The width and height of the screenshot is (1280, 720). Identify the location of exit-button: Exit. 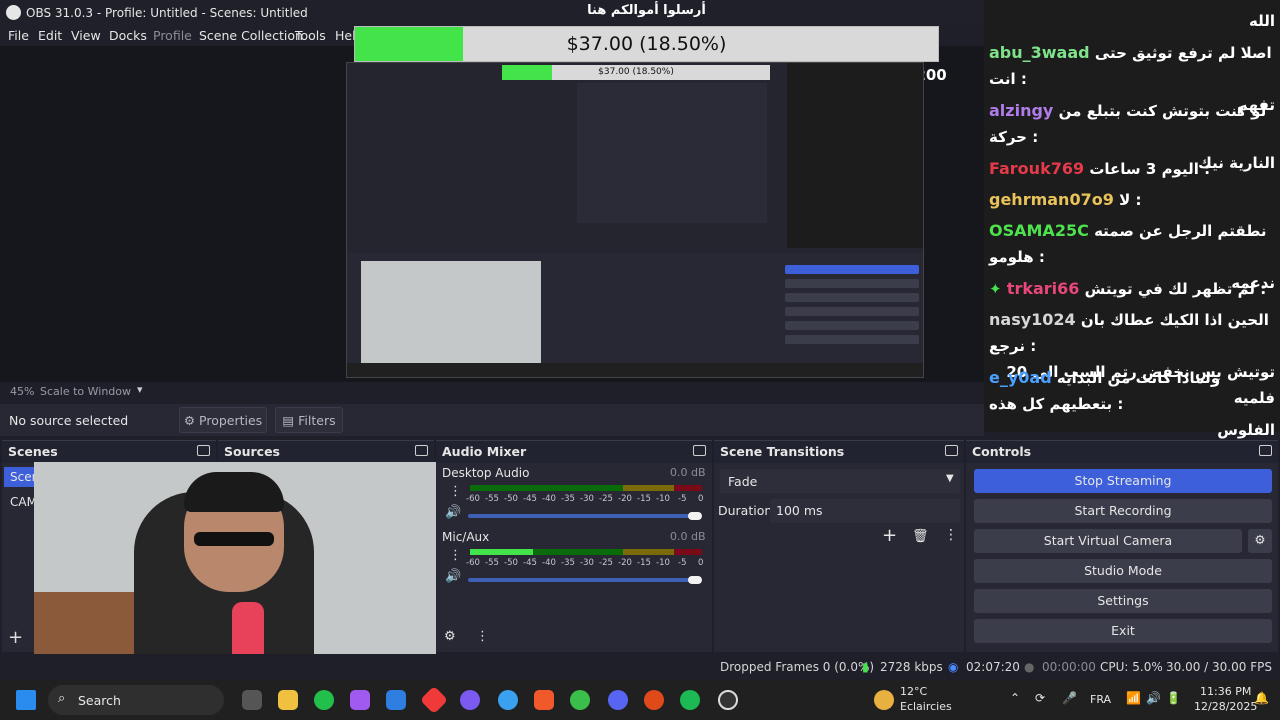
(1123, 631).